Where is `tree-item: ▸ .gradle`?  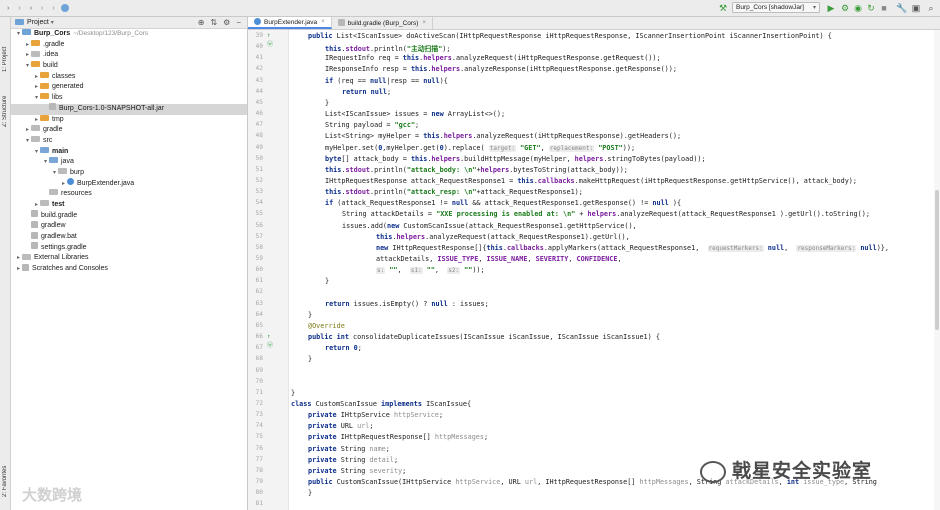
tree-item: ▸ .gradle is located at coordinates (129, 45).